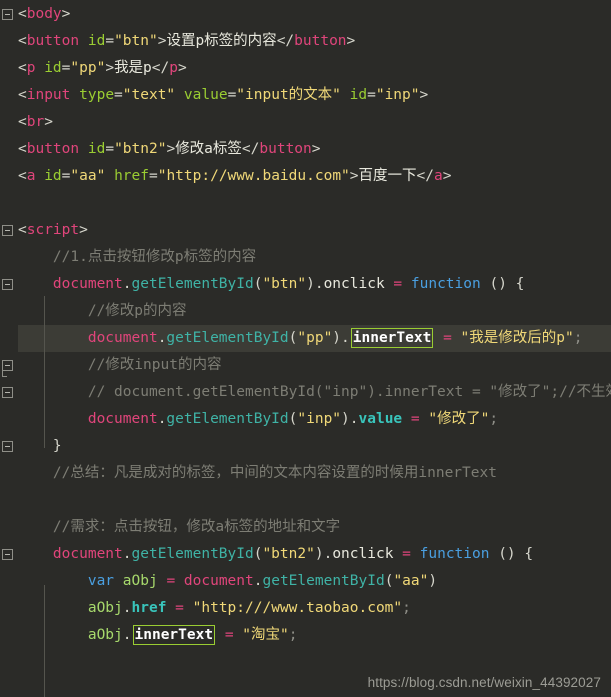  What do you see at coordinates (285, 41) in the screenshot?
I see `code-token: </` at bounding box center [285, 41].